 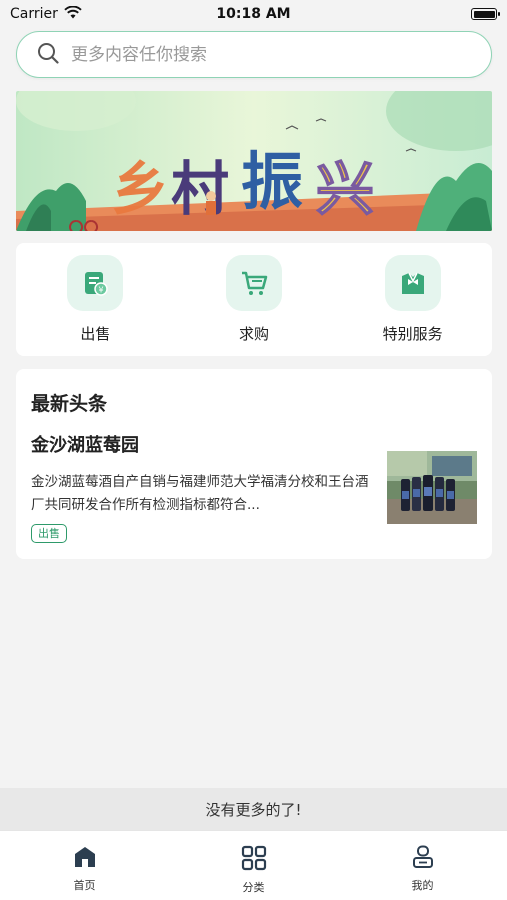 I want to click on service-sell: ¥ 出售, so click(x=95, y=299).